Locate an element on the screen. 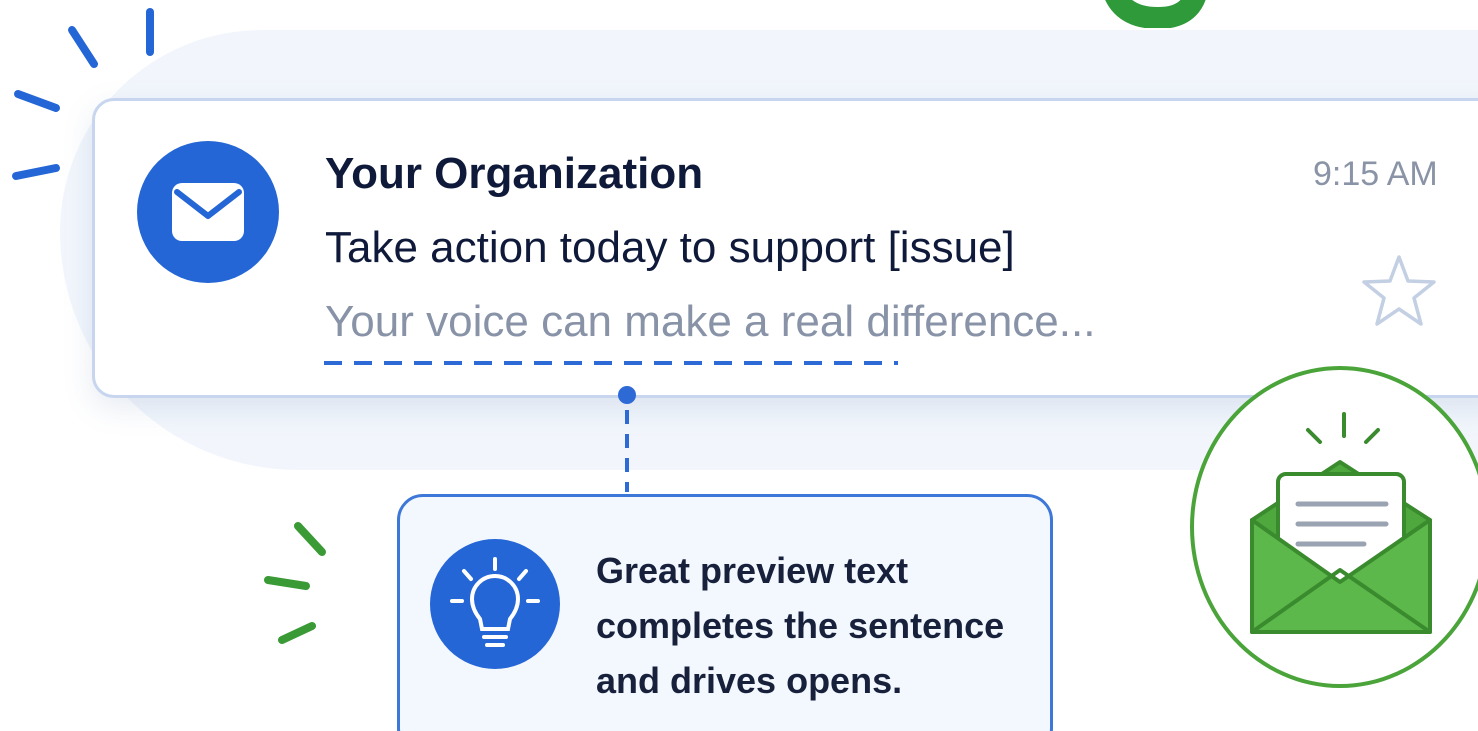 The image size is (1478, 731). email-time: 9:15 AM is located at coordinates (1375, 174).